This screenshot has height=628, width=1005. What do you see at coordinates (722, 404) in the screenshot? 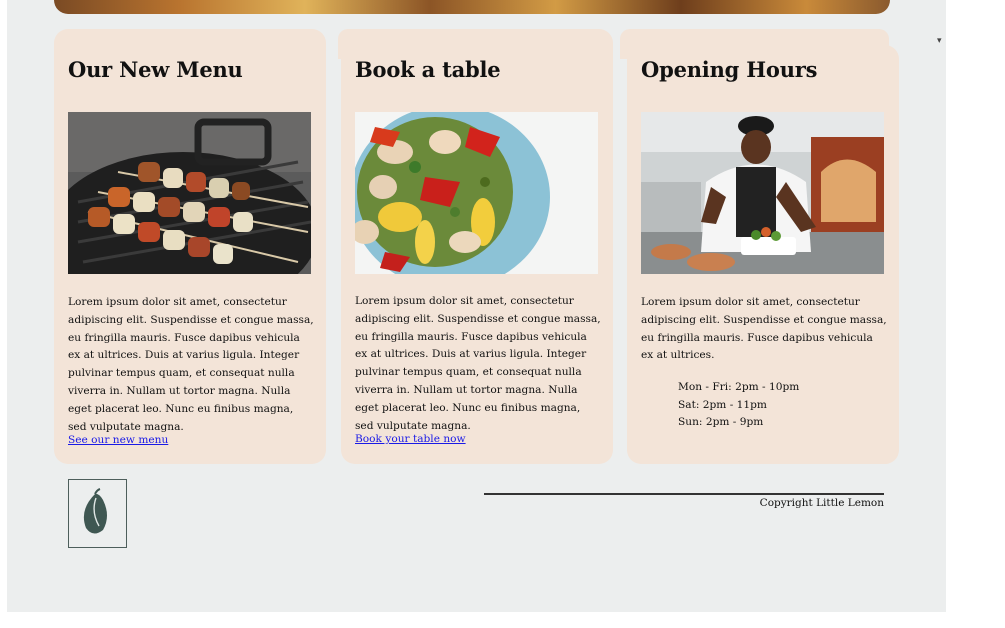
I see `hours-saturday: Sat: 2pm - 11pm` at bounding box center [722, 404].